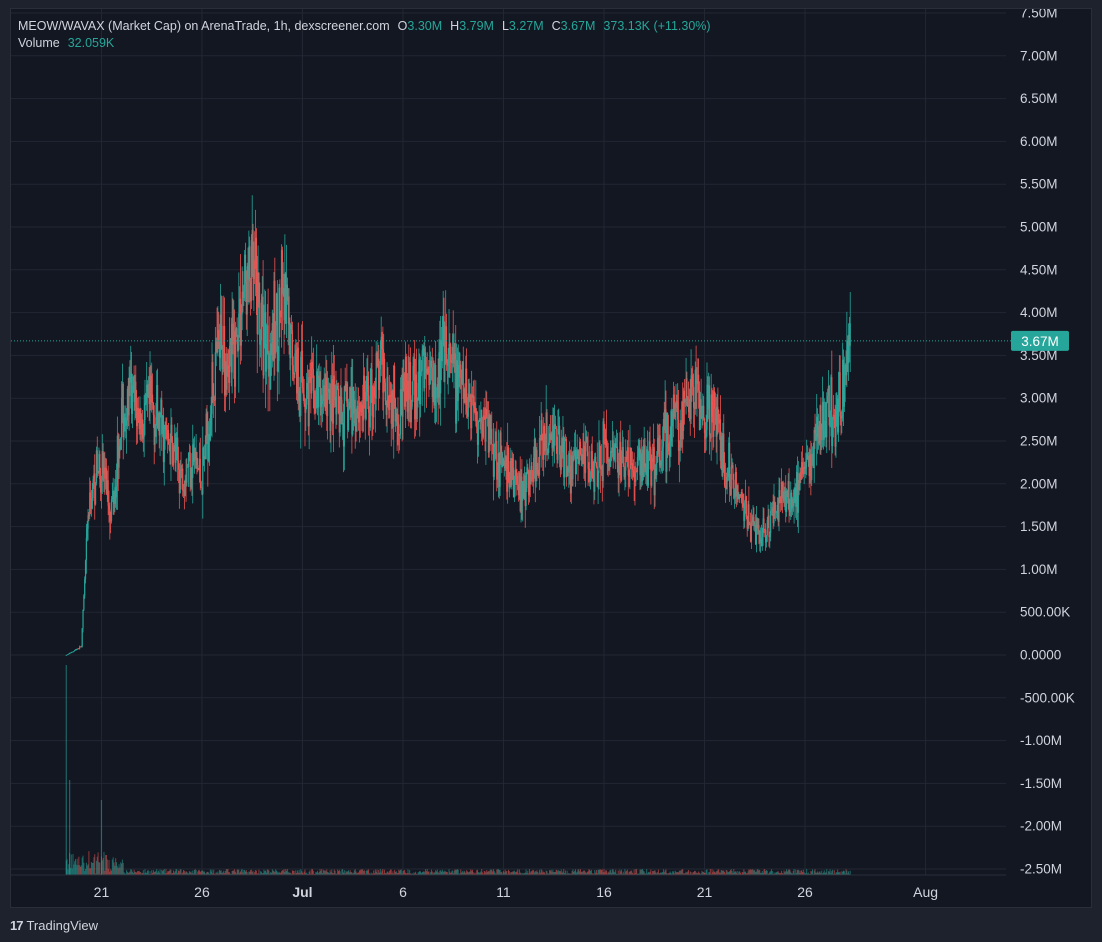 Image resolution: width=1102 pixels, height=942 pixels. I want to click on last-price-text: 3.67M, so click(1040, 341).